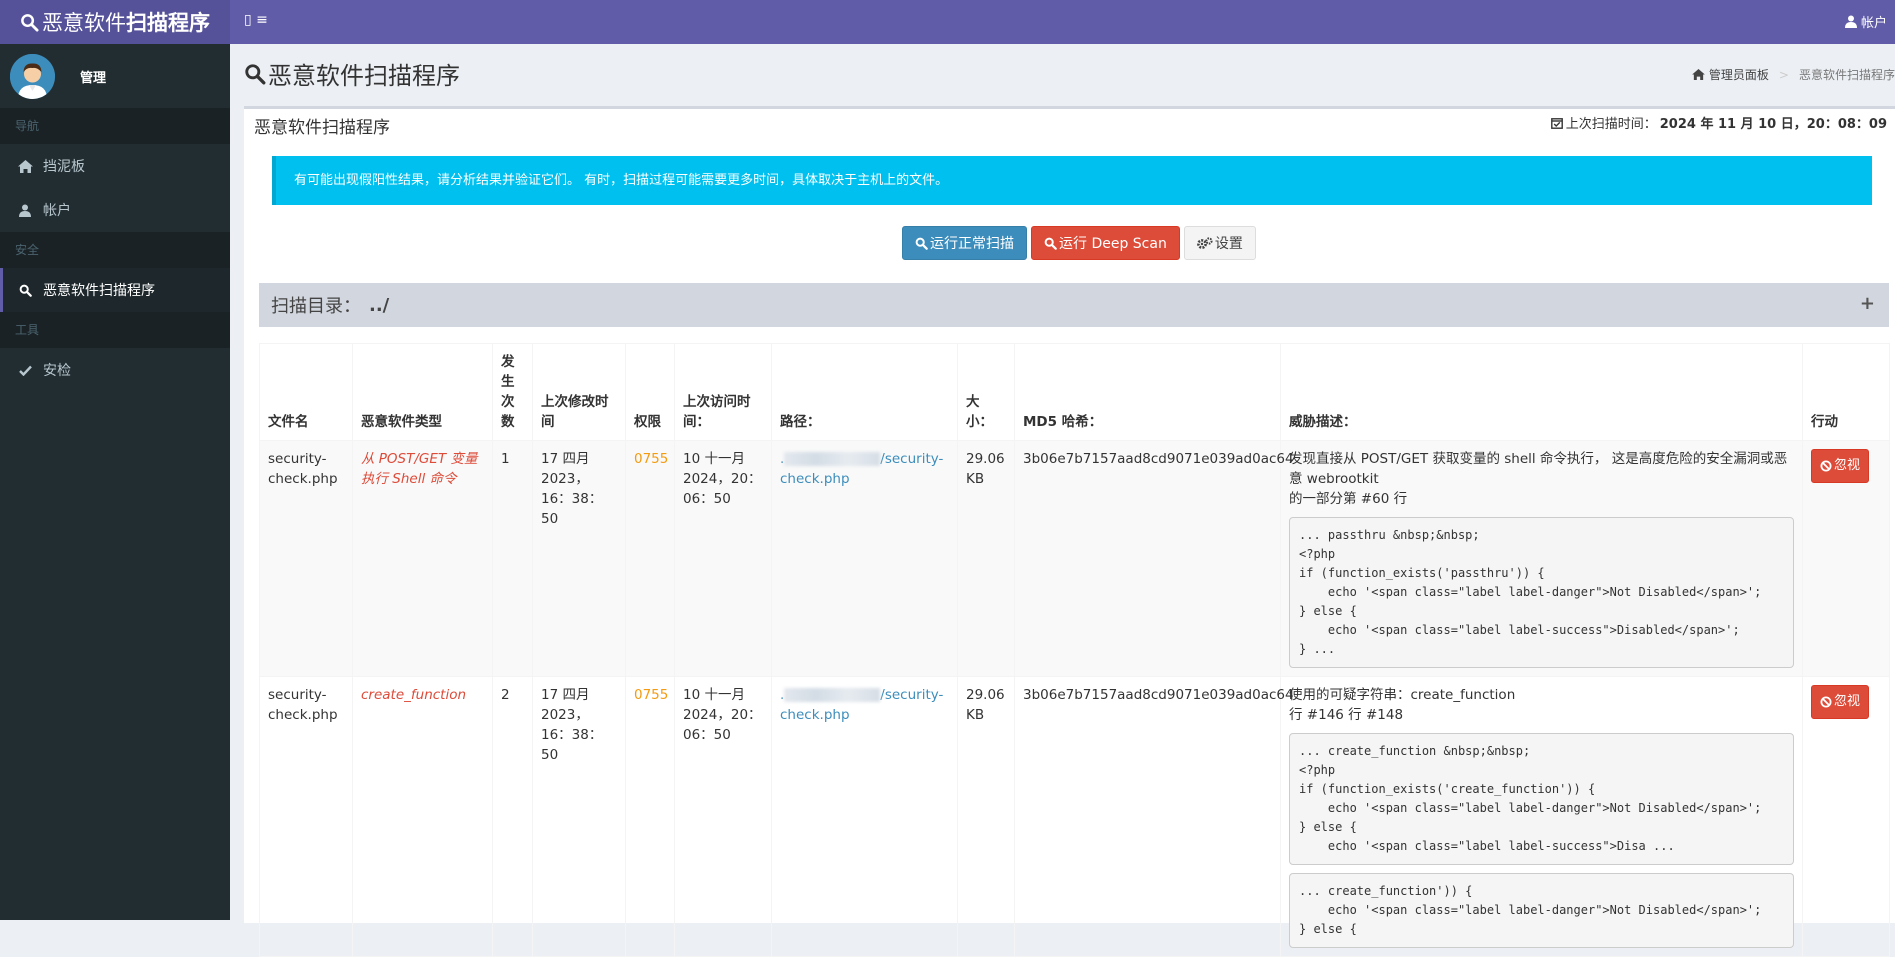  I want to click on account-menu: 帐户, so click(1865, 21).